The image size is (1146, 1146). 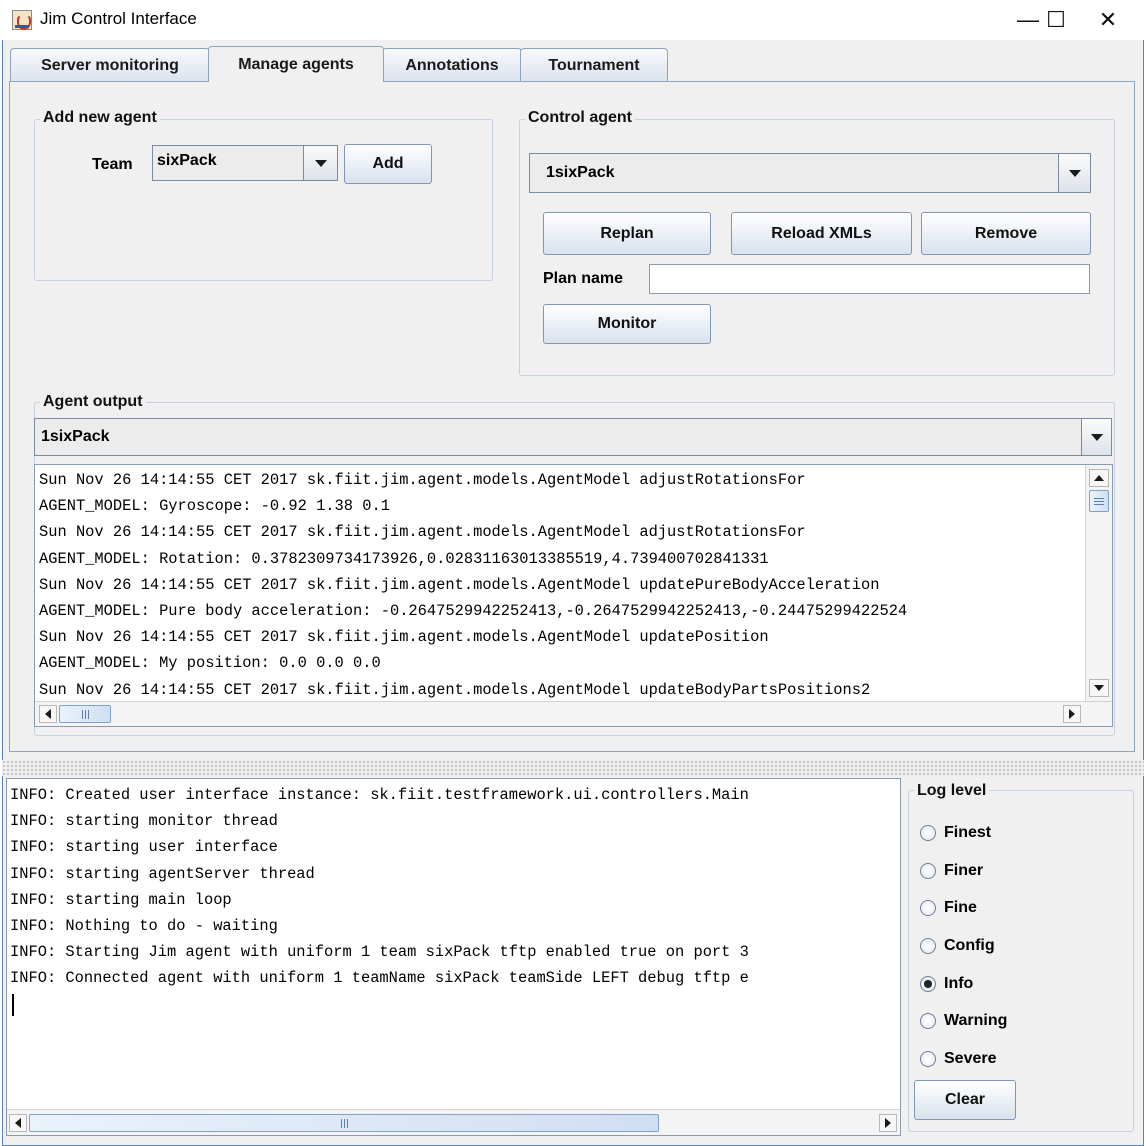 I want to click on monitor-button: Monitor, so click(x=627, y=324).